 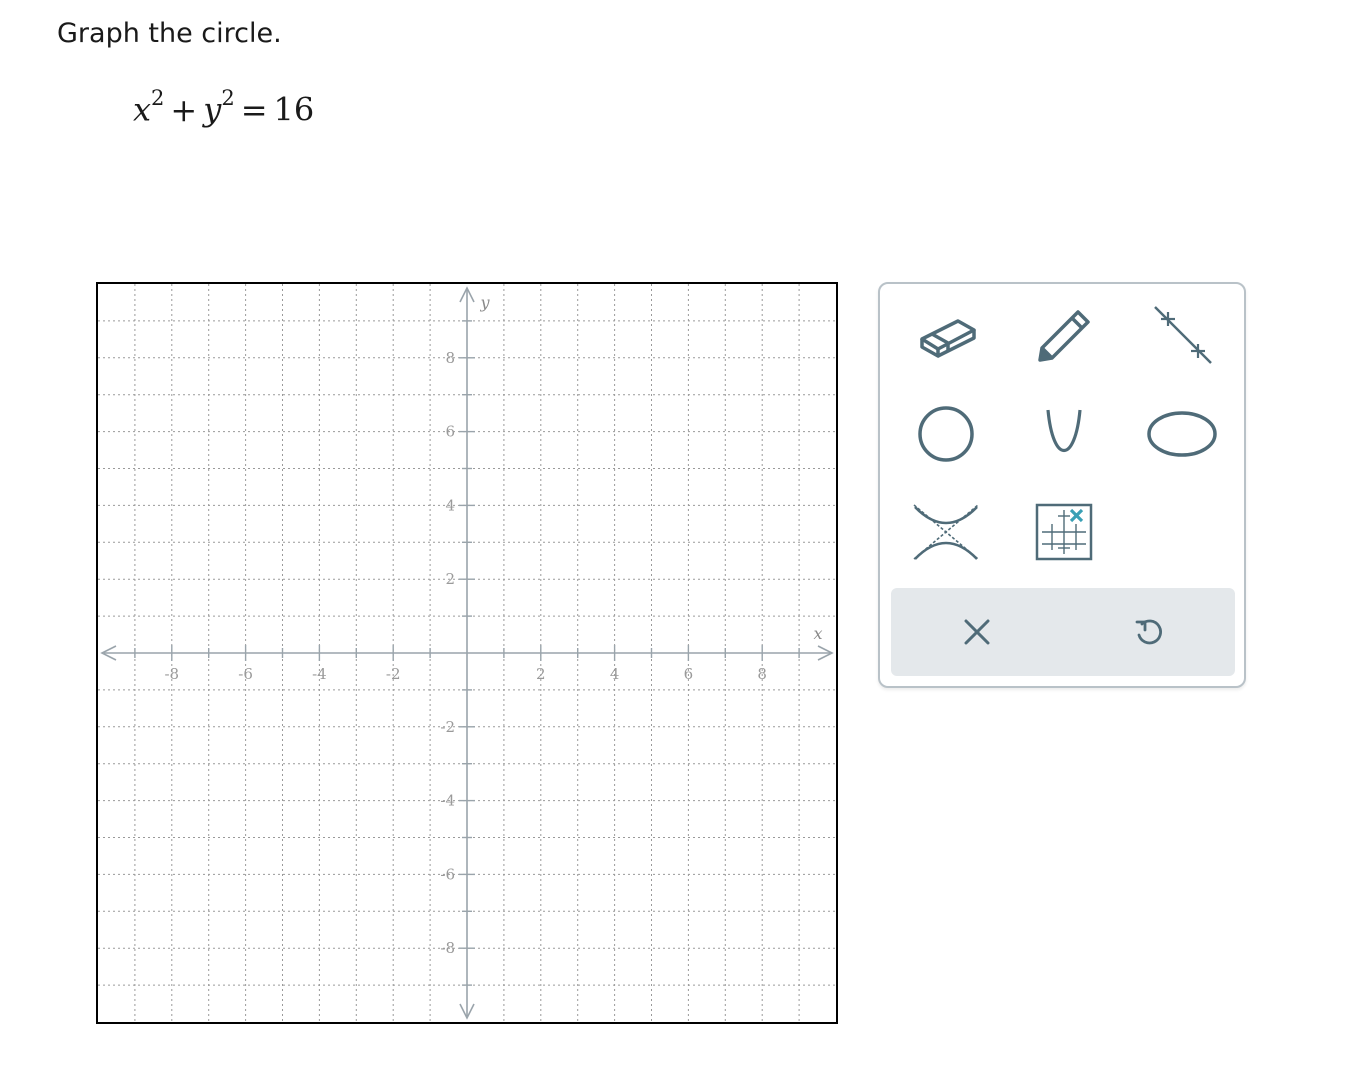 I want to click on close-icon, so click(x=977, y=632).